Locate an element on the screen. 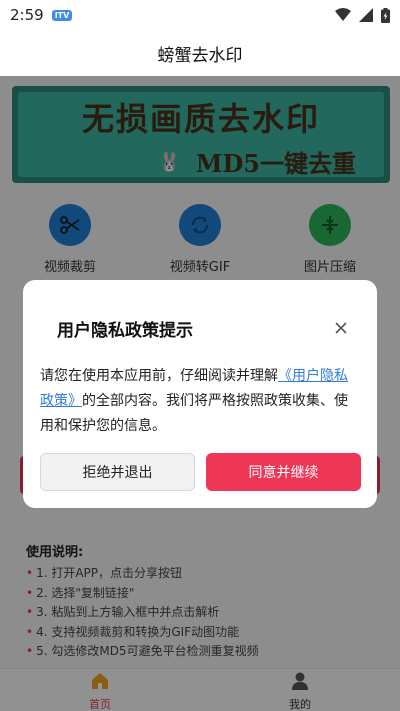  app-title: 螃蟹去水印 is located at coordinates (200, 55).